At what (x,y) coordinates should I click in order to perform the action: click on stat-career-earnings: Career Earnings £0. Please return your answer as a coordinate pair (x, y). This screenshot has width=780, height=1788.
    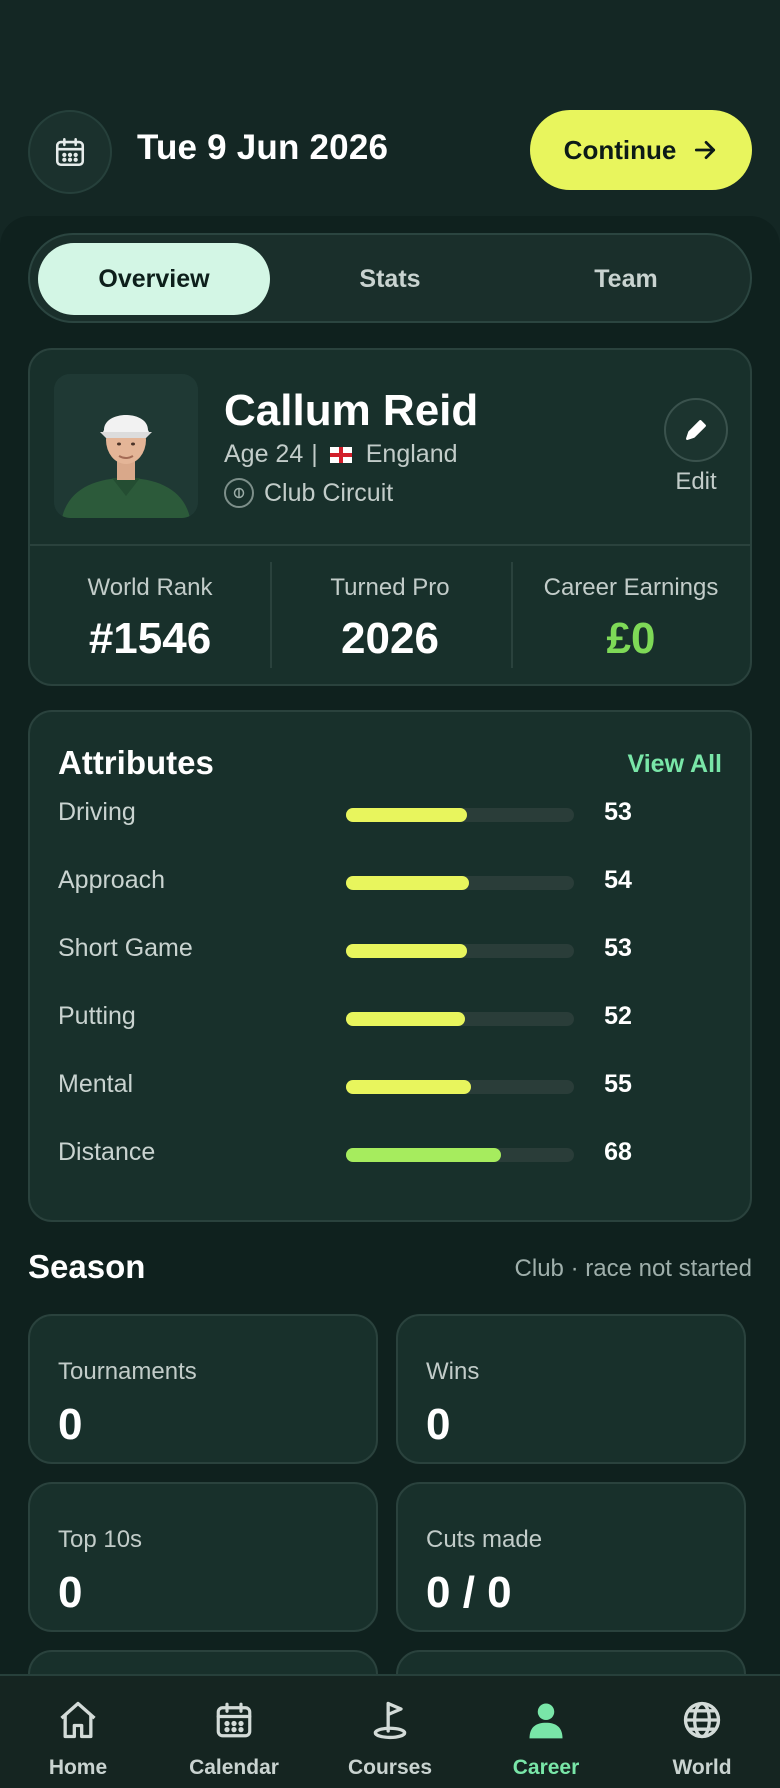
    Looking at the image, I should click on (631, 614).